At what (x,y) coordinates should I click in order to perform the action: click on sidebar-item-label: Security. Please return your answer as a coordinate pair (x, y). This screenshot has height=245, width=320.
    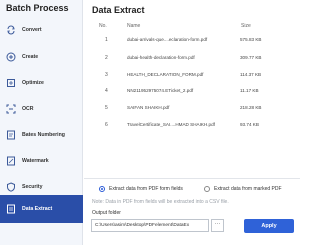
    Looking at the image, I should click on (32, 187).